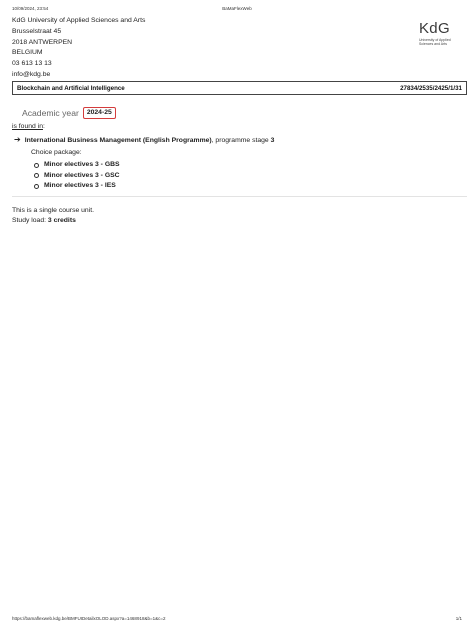 The height and width of the screenshot is (632, 474). Describe the element at coordinates (237, 8) in the screenshot. I see `print-title: BaMaFlexWeb` at that location.